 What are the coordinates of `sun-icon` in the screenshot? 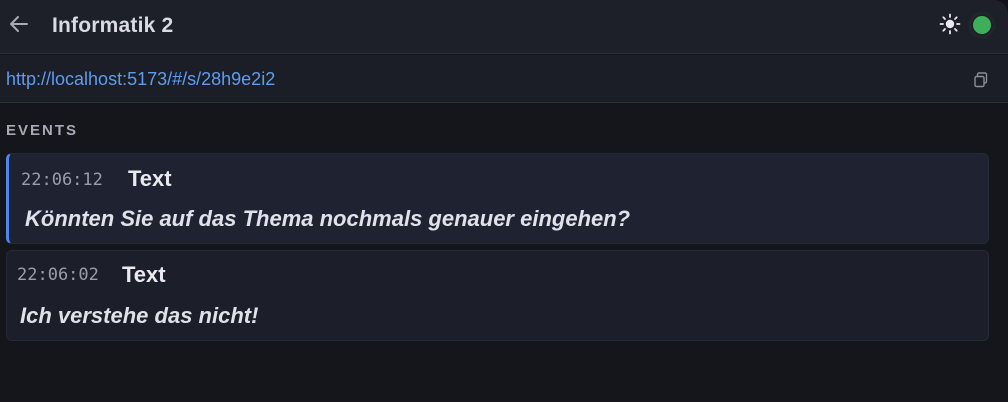 It's located at (950, 26).